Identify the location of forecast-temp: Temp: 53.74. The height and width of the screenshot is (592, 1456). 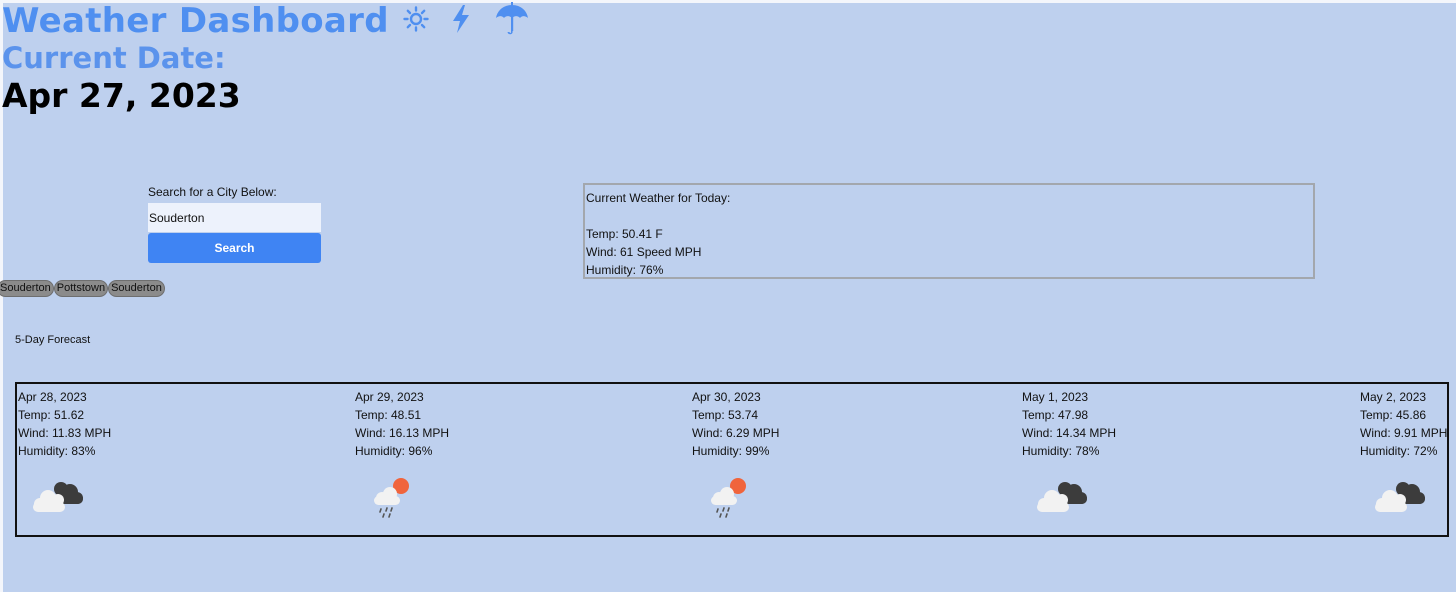
(725, 415).